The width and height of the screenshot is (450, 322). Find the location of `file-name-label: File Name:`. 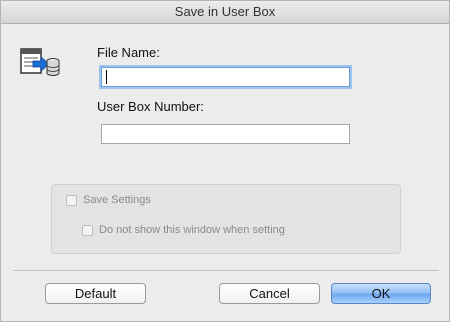

file-name-label: File Name: is located at coordinates (128, 52).